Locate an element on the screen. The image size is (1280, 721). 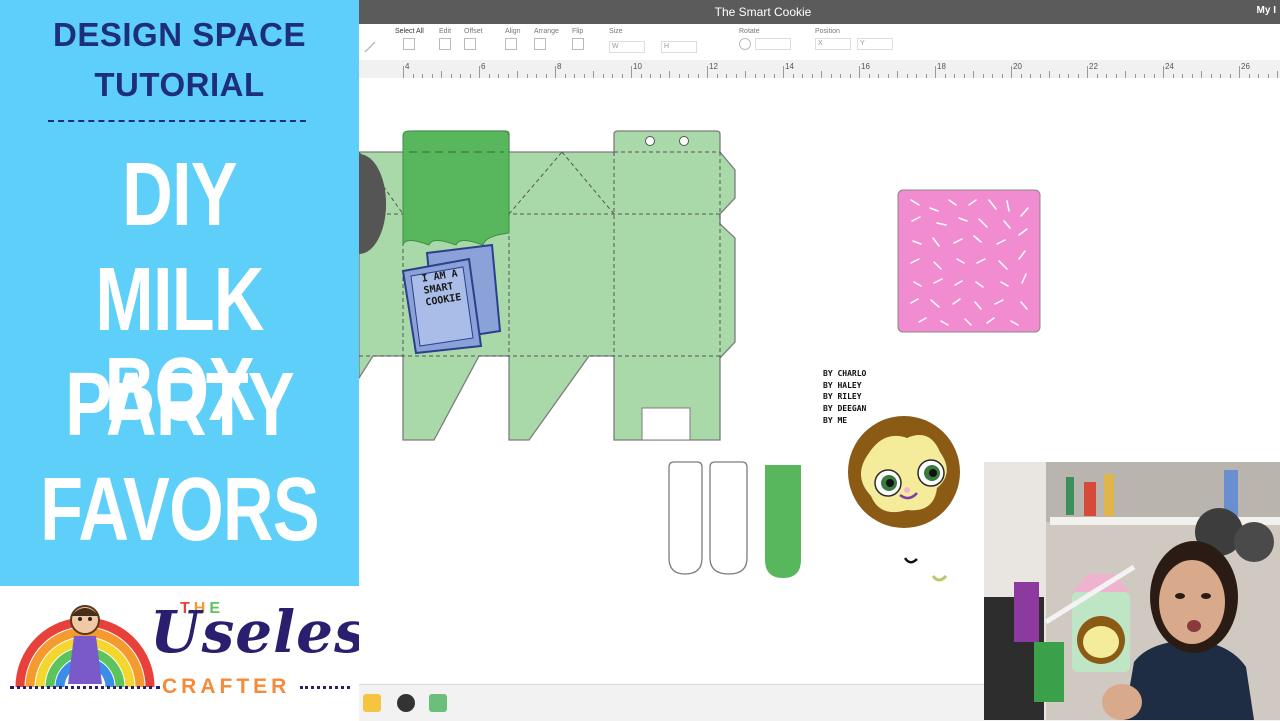
ruler-number: 10 is located at coordinates (637, 66).